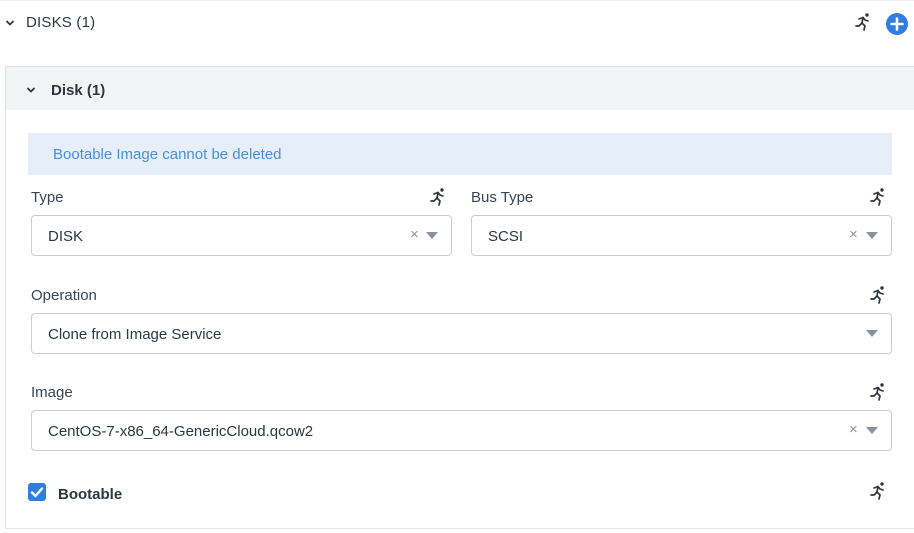 The height and width of the screenshot is (533, 914). What do you see at coordinates (181, 431) in the screenshot?
I see `image-value: CentOS-7-x86_64-GenericCloud.qcow2` at bounding box center [181, 431].